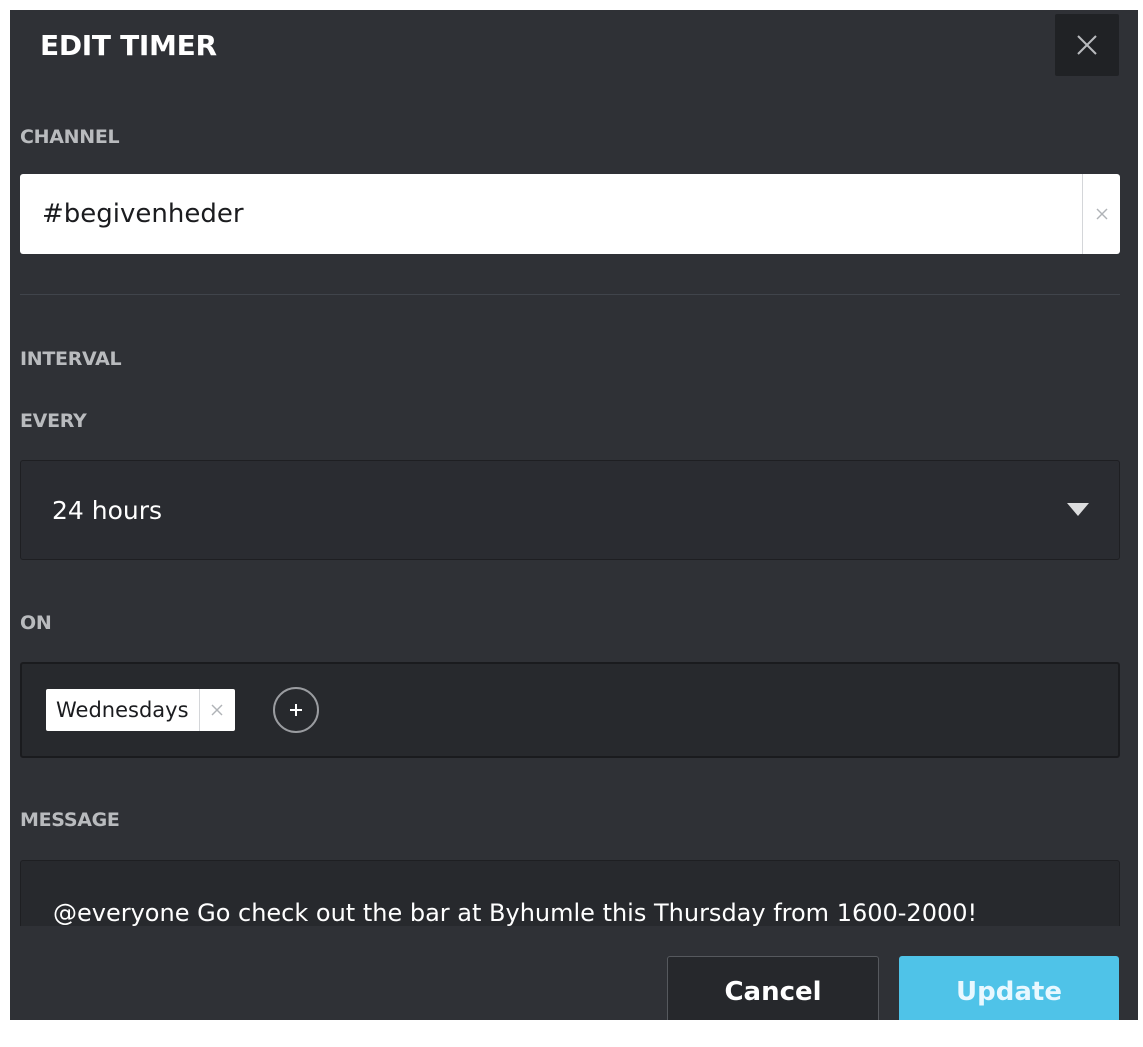 This screenshot has width=1143, height=1047. What do you see at coordinates (570, 510) in the screenshot?
I see `interval-select: 24 hours` at bounding box center [570, 510].